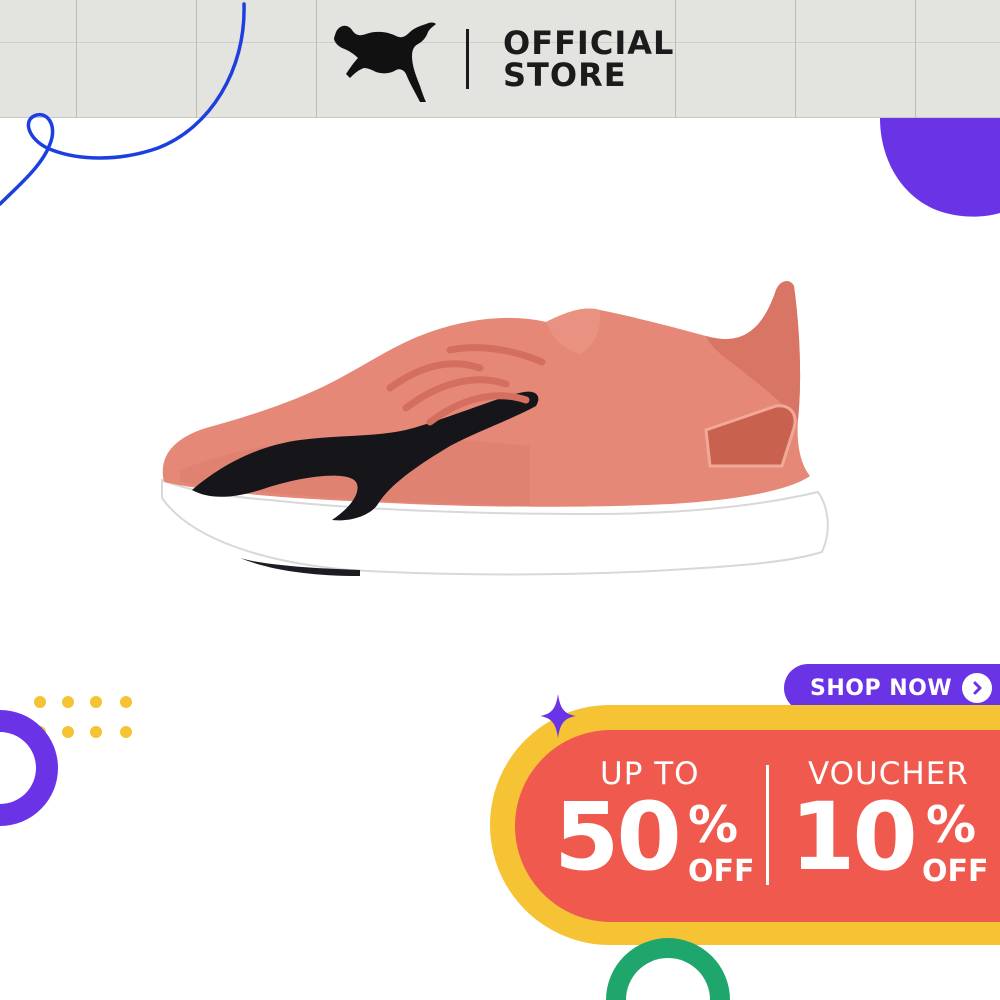 This screenshot has width=1000, height=1000. What do you see at coordinates (668, 969) in the screenshot?
I see `green-ring-decoration` at bounding box center [668, 969].